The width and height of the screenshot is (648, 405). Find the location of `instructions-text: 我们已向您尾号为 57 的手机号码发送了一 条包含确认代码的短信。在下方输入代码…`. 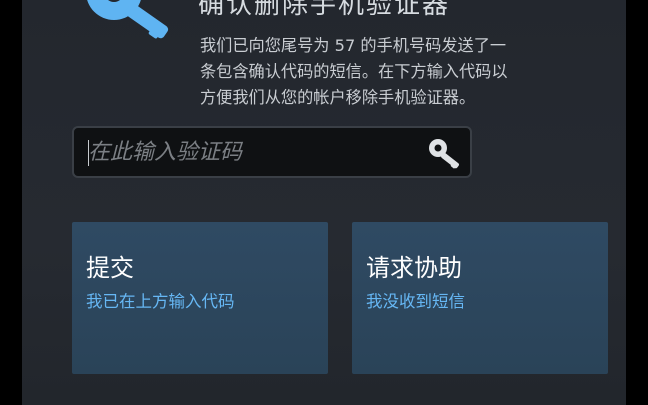

instructions-text: 我们已向您尾号为 57 的手机号码发送了一 条包含确认代码的短信。在下方输入代码… is located at coordinates (354, 71).